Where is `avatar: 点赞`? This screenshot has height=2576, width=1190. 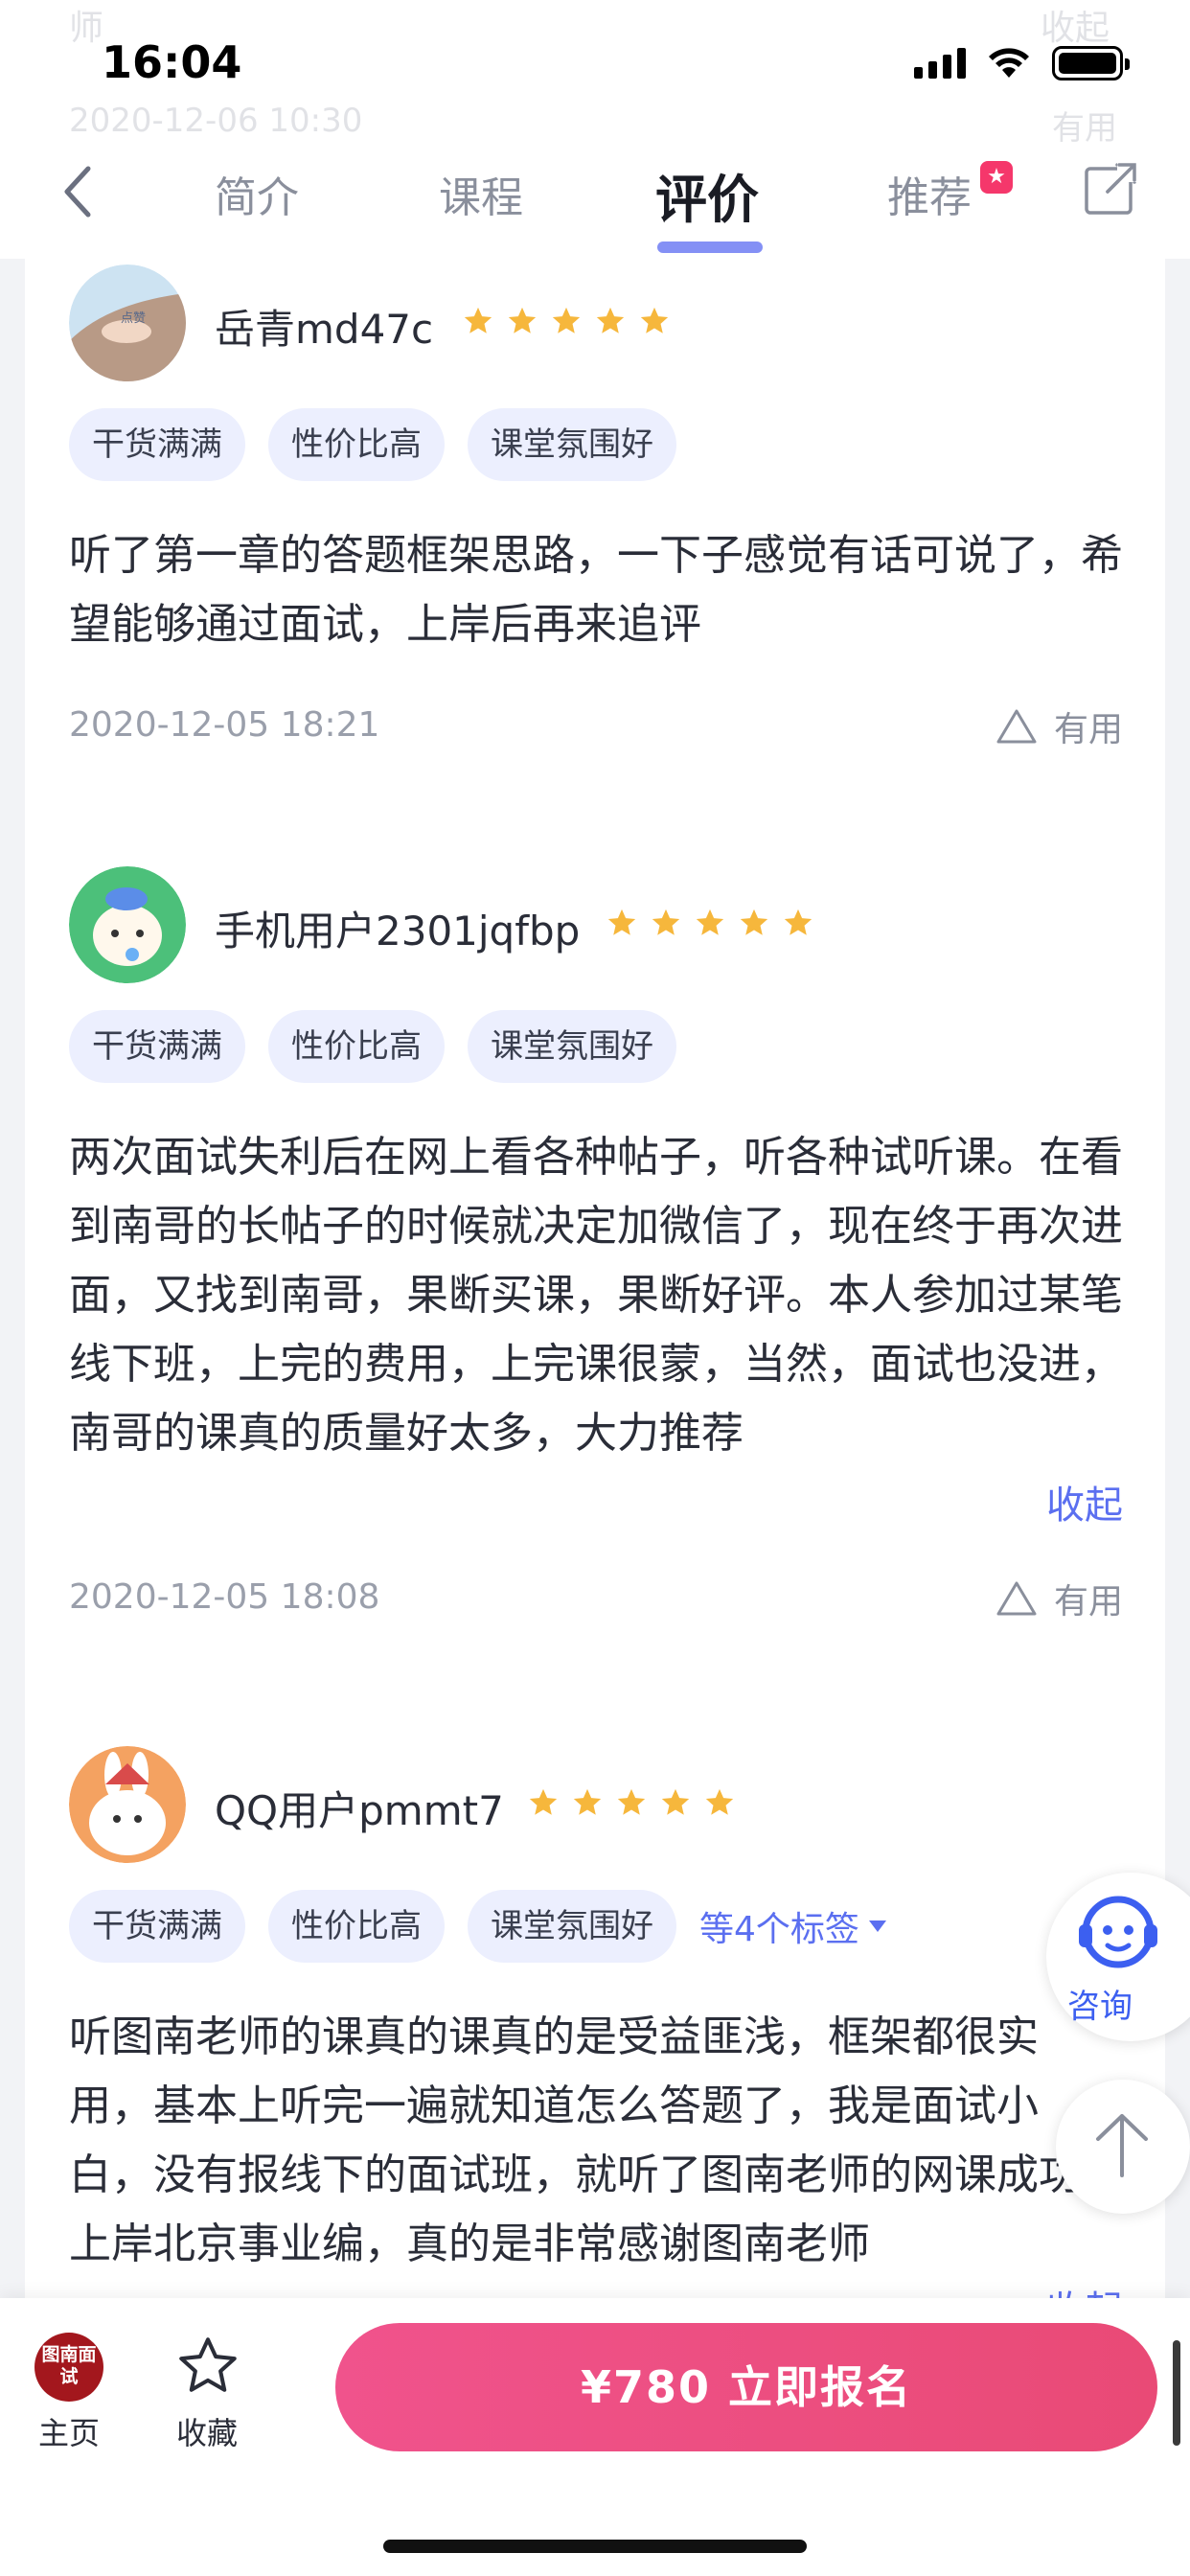
avatar: 点赞 is located at coordinates (128, 322).